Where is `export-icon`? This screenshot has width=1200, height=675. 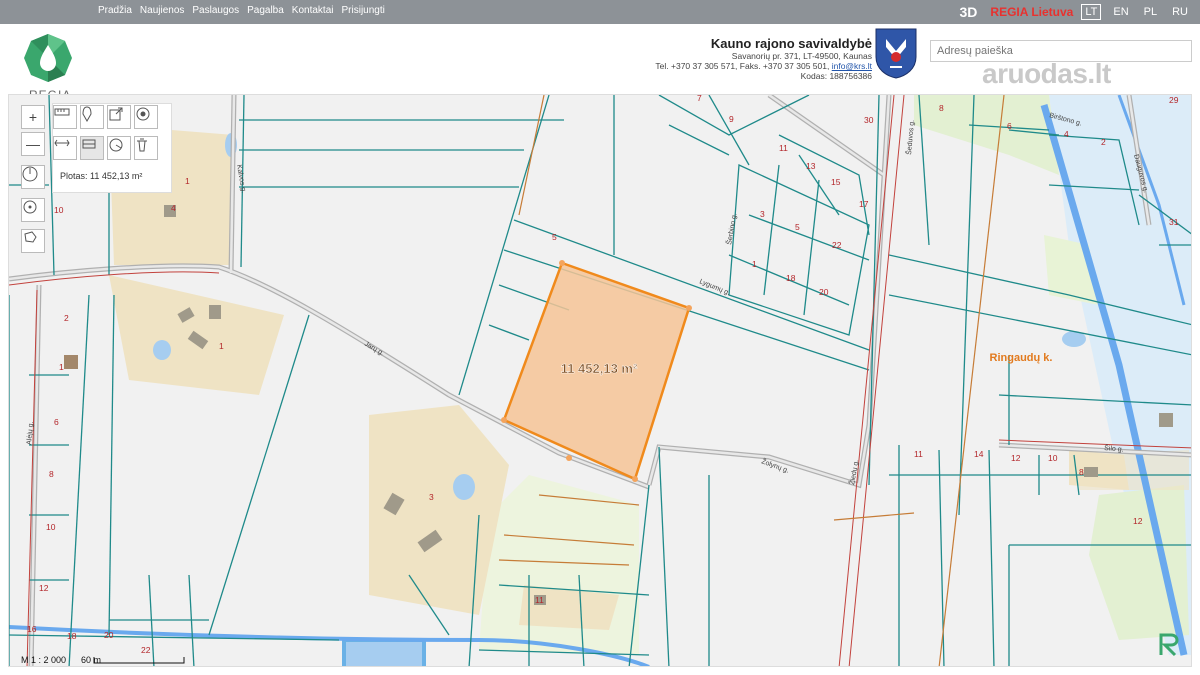
export-icon is located at coordinates (119, 117).